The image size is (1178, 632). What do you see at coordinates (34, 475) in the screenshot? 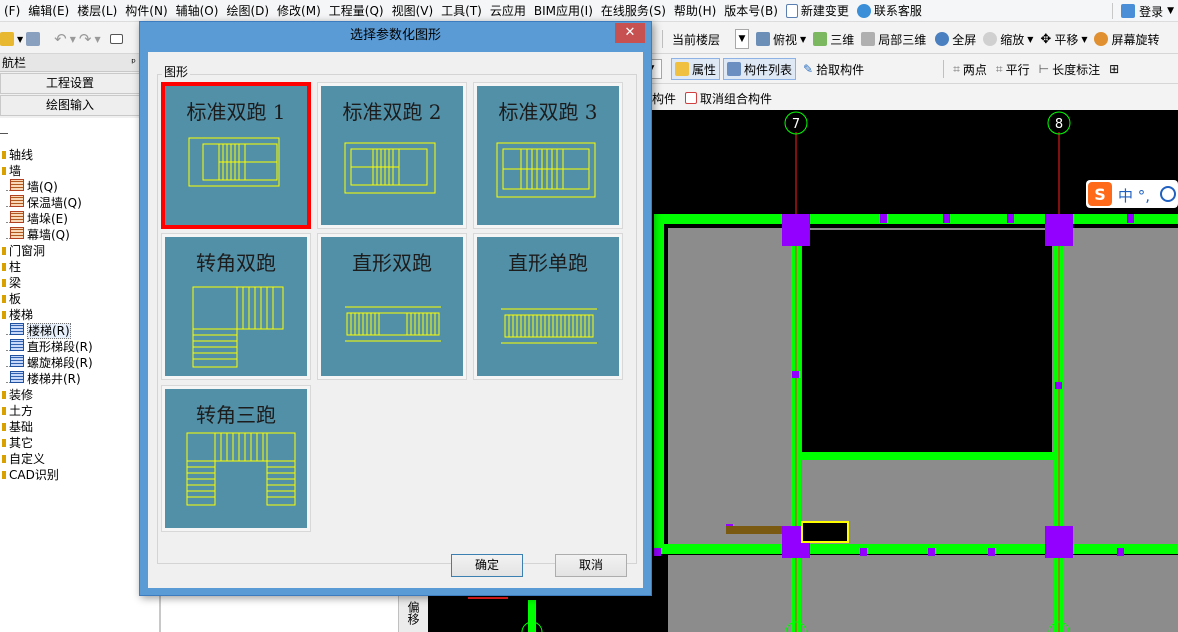
I see `tree-item-label: CAD识别` at bounding box center [34, 475].